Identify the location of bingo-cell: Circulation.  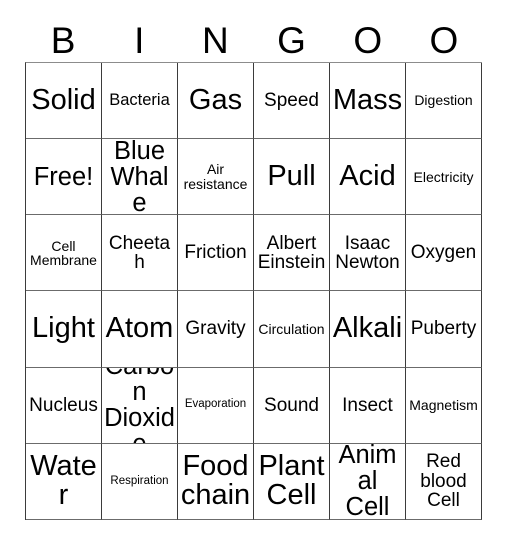
(292, 329).